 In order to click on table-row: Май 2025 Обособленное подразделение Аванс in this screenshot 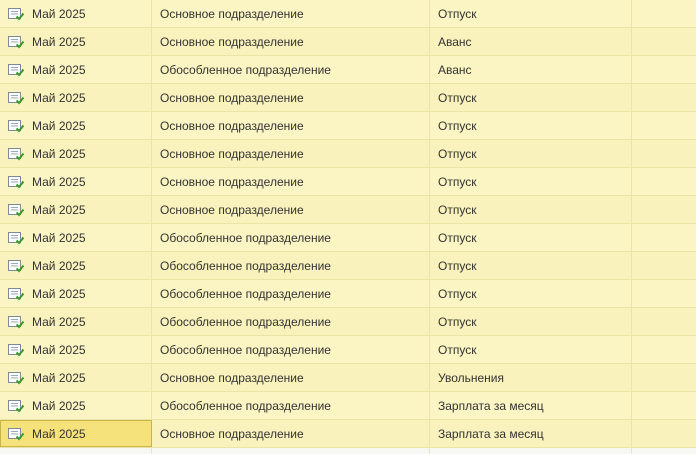, I will do `click(348, 70)`.